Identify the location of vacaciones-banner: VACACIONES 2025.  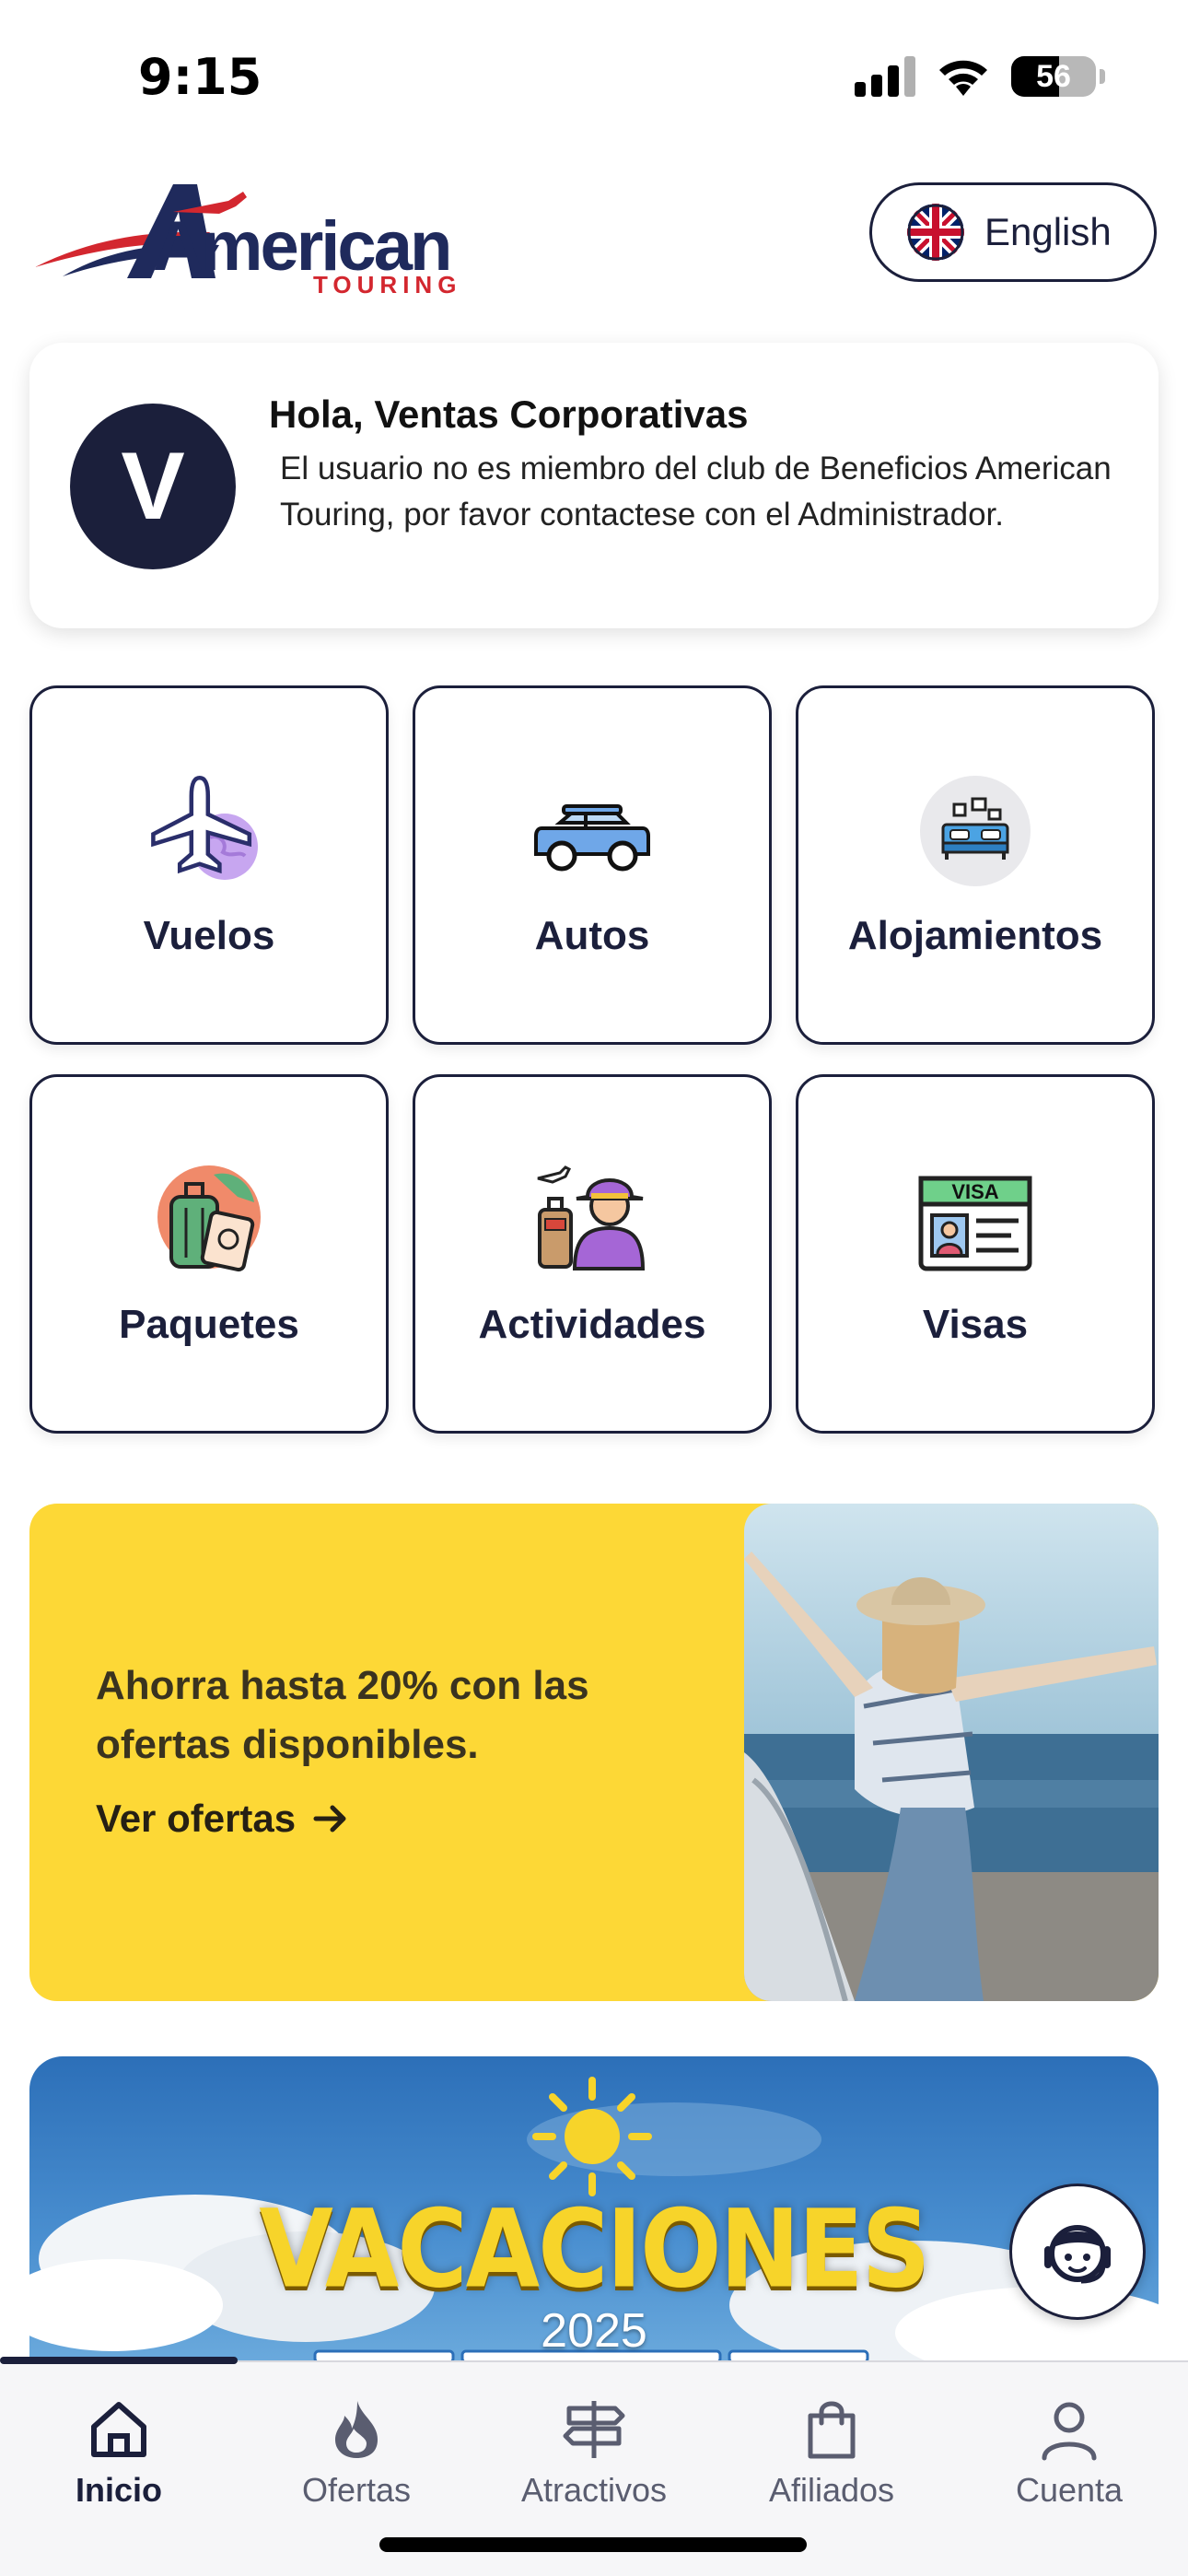
(594, 2208).